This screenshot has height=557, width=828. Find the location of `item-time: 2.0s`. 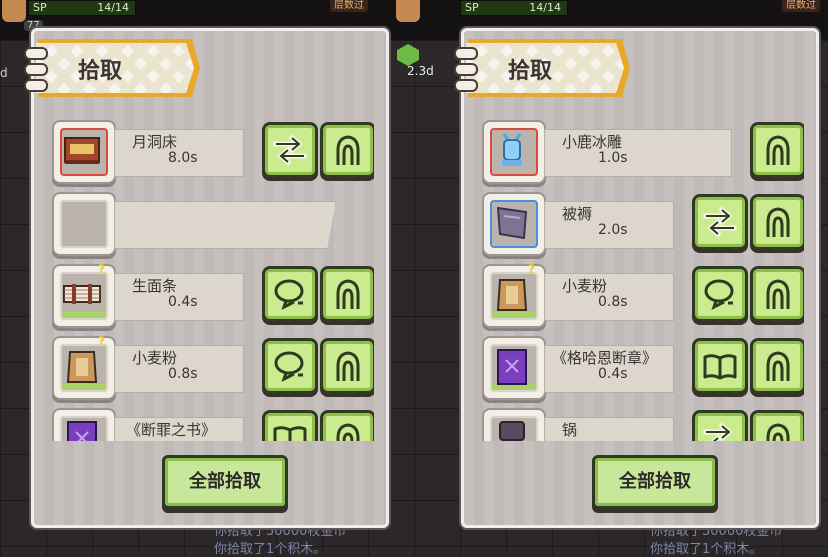

item-time: 2.0s is located at coordinates (613, 230).